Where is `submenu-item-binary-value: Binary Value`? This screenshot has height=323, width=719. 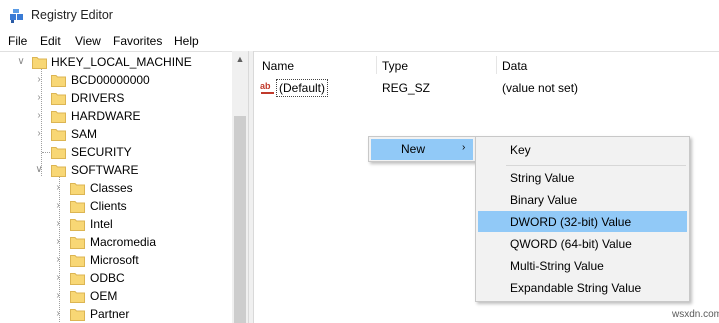
submenu-item-binary-value: Binary Value is located at coordinates (582, 199).